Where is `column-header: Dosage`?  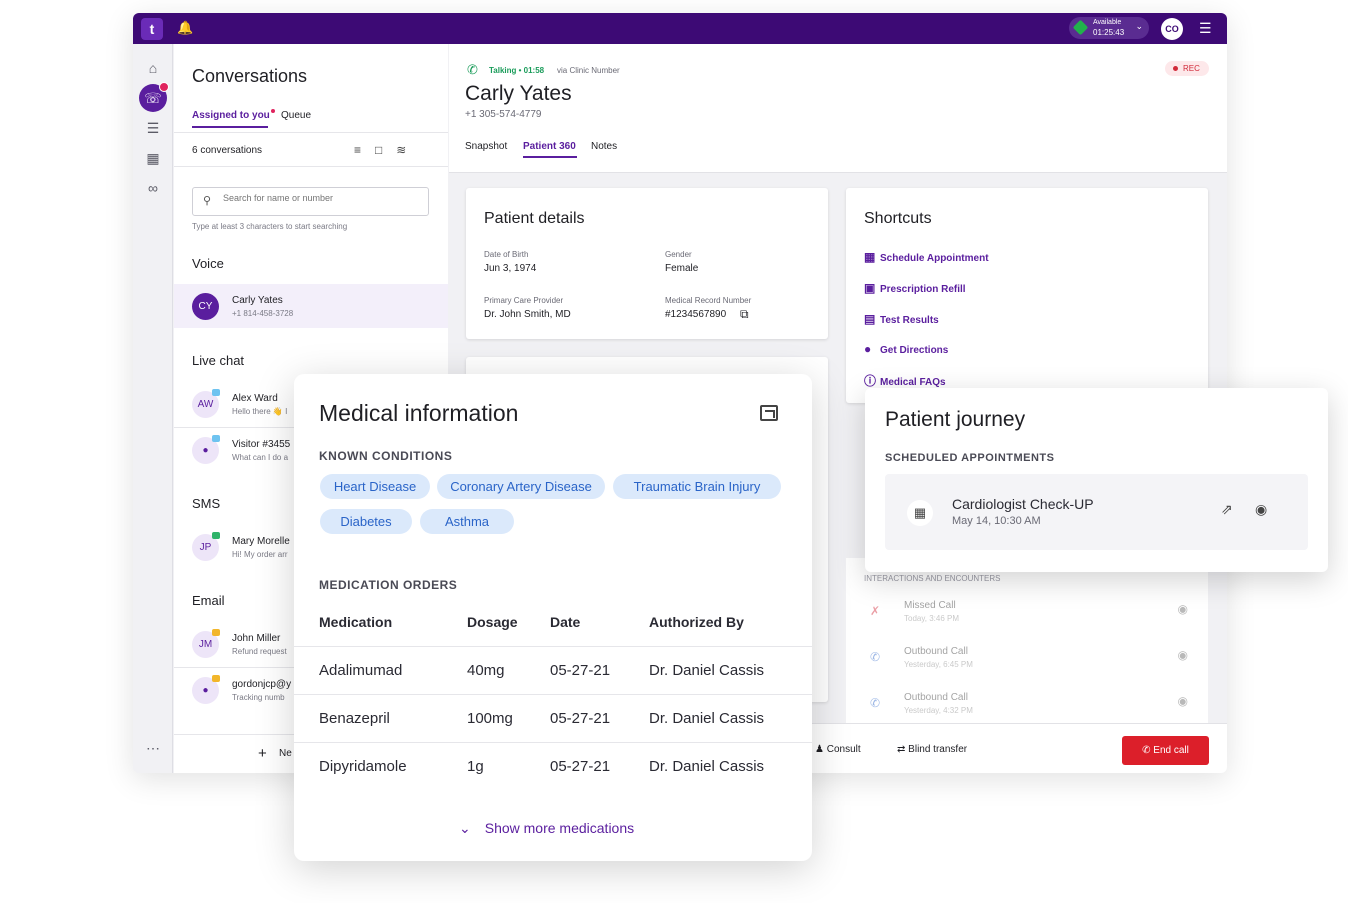 column-header: Dosage is located at coordinates (492, 622).